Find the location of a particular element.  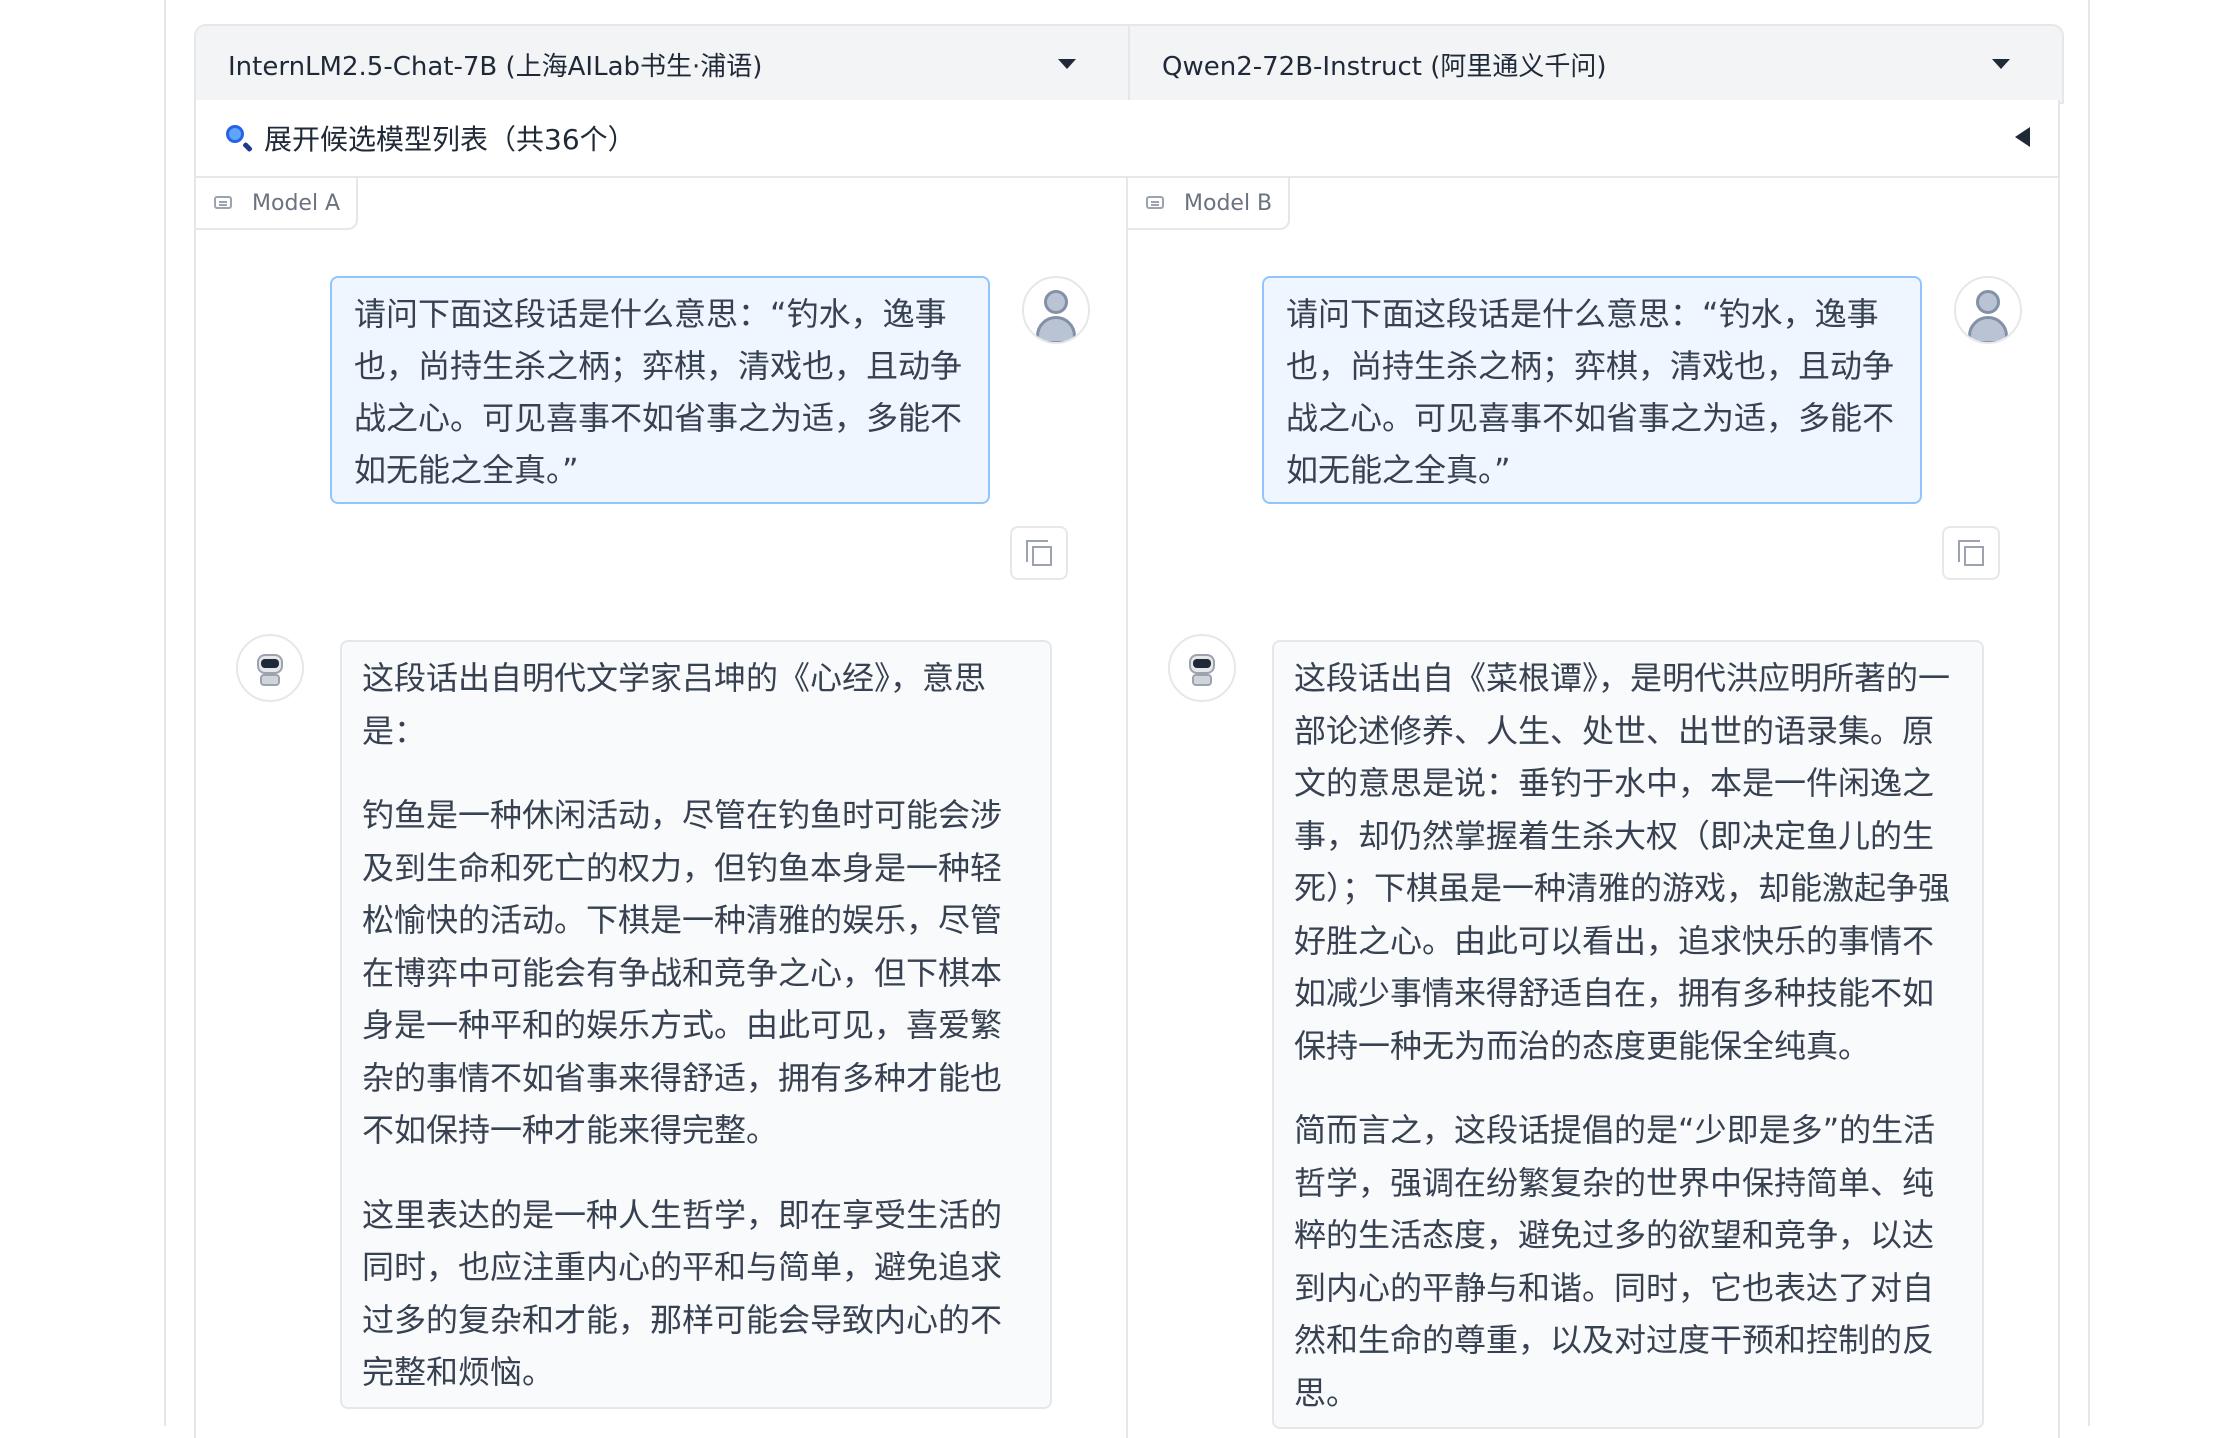

bot-paragraph: 这段话出自明代文学家吕坤的《心经》，意思是： is located at coordinates (674, 704).